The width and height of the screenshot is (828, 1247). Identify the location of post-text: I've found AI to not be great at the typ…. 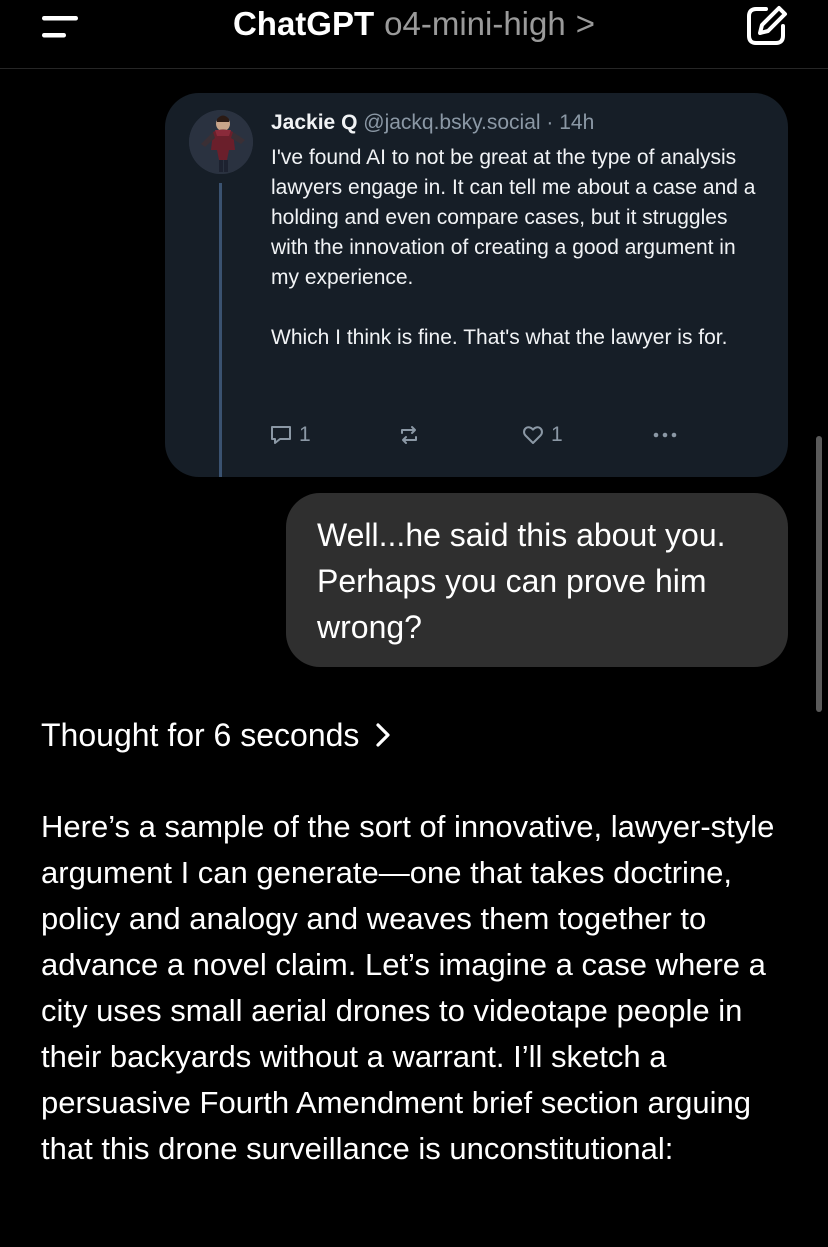
(516, 248).